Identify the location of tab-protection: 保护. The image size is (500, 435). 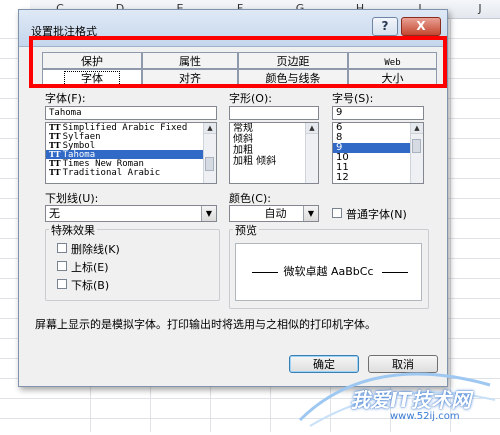
(92, 60).